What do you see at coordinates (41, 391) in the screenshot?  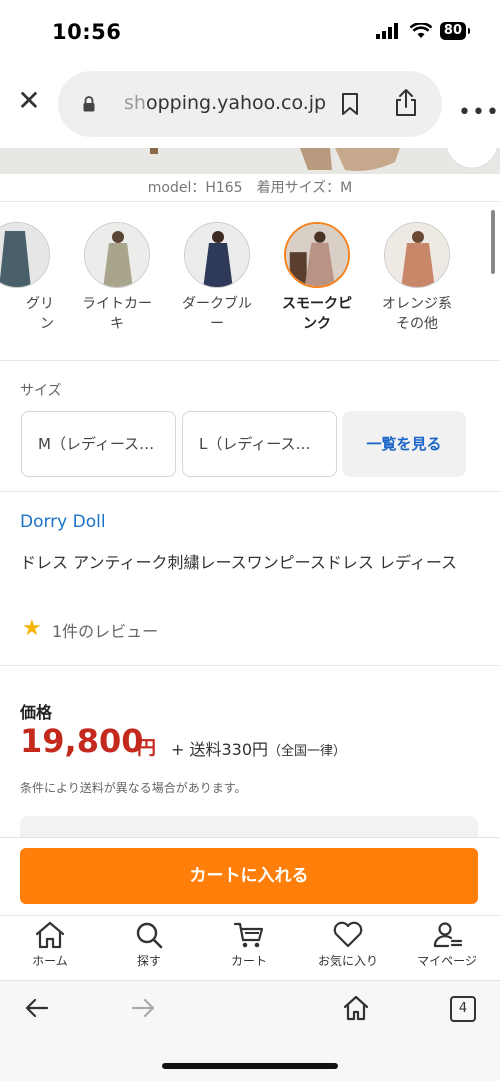 I see `size-title: サイズ` at bounding box center [41, 391].